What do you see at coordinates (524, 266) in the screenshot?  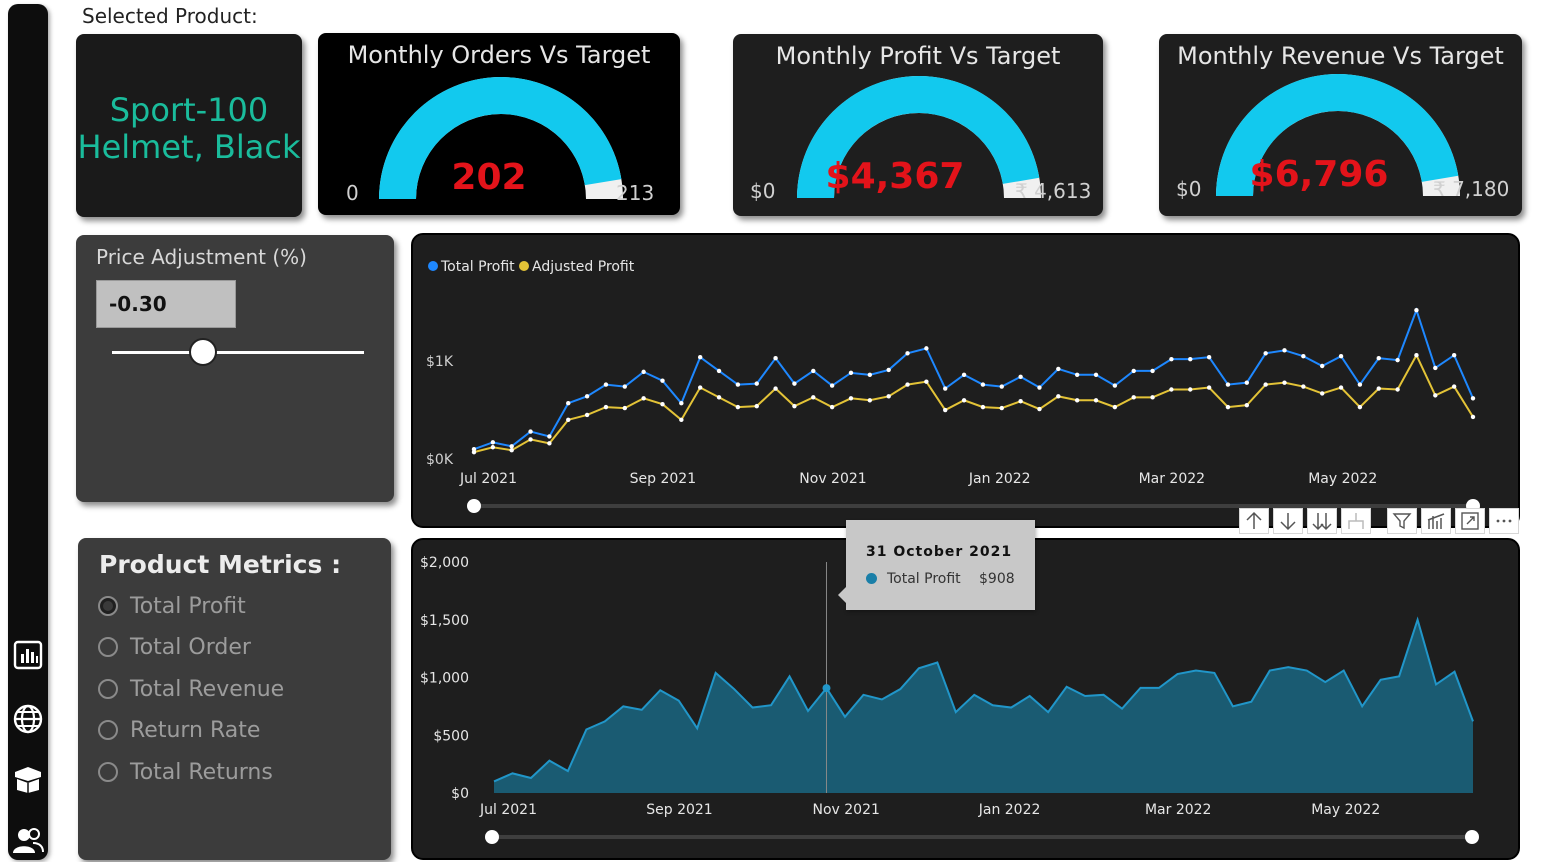 I see `legend-adjusted-profit-marker` at bounding box center [524, 266].